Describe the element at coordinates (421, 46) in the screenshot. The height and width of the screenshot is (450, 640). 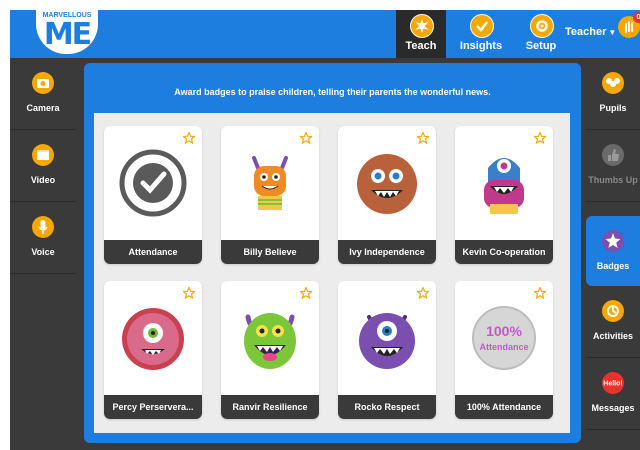
I see `nav-teach-label: Teach` at that location.